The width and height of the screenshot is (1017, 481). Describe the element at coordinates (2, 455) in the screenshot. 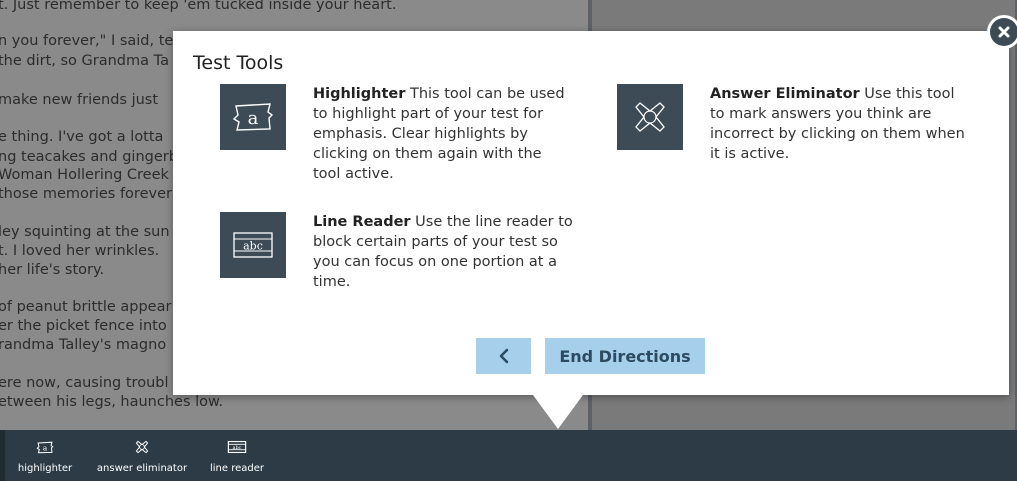

I see `toolbar-edge` at that location.